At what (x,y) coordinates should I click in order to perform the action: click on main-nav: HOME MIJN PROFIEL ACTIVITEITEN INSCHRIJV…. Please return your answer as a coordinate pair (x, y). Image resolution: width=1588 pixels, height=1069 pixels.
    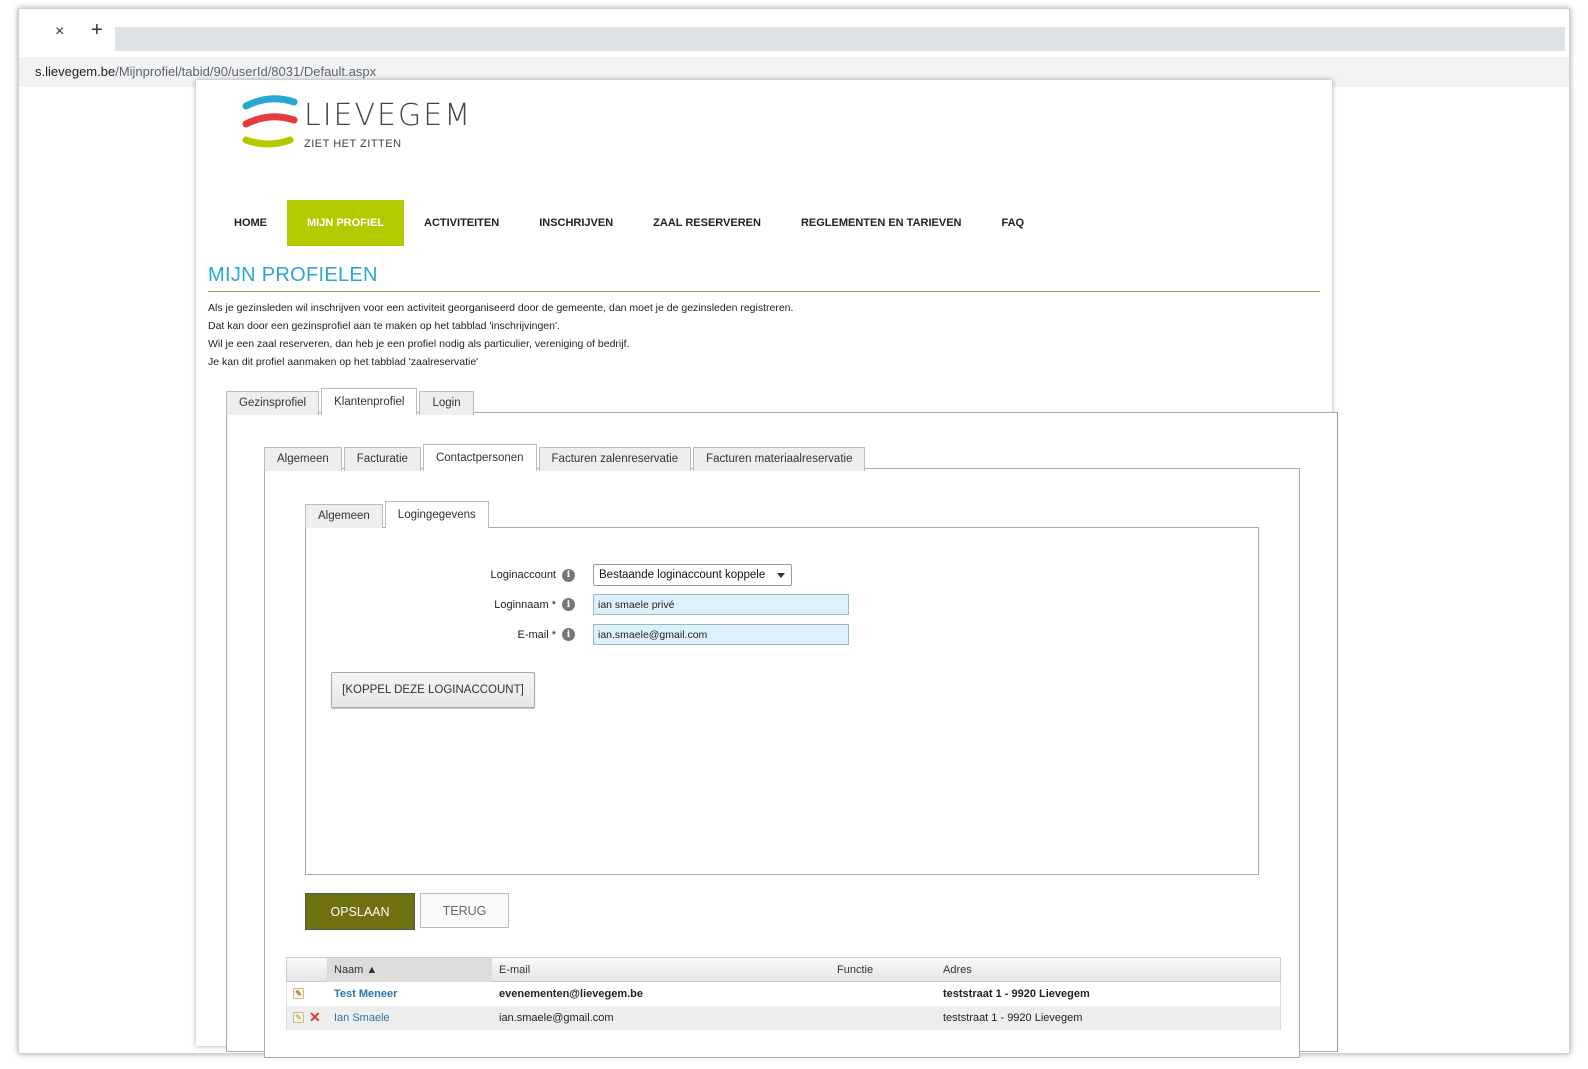
    Looking at the image, I should click on (629, 223).